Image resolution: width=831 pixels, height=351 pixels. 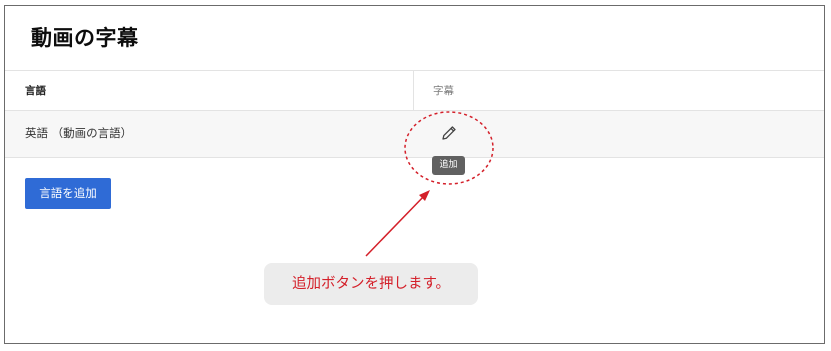 What do you see at coordinates (449, 133) in the screenshot?
I see `pencil-icon` at bounding box center [449, 133].